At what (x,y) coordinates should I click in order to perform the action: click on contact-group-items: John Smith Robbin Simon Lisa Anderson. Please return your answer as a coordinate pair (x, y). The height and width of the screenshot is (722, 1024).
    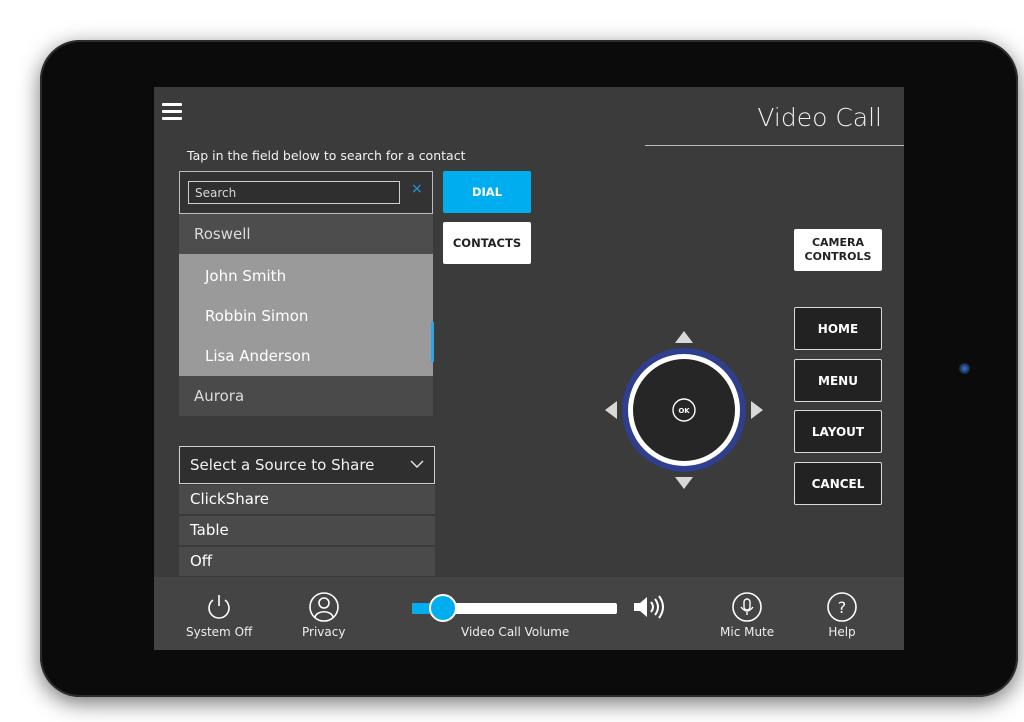
    Looking at the image, I should click on (306, 315).